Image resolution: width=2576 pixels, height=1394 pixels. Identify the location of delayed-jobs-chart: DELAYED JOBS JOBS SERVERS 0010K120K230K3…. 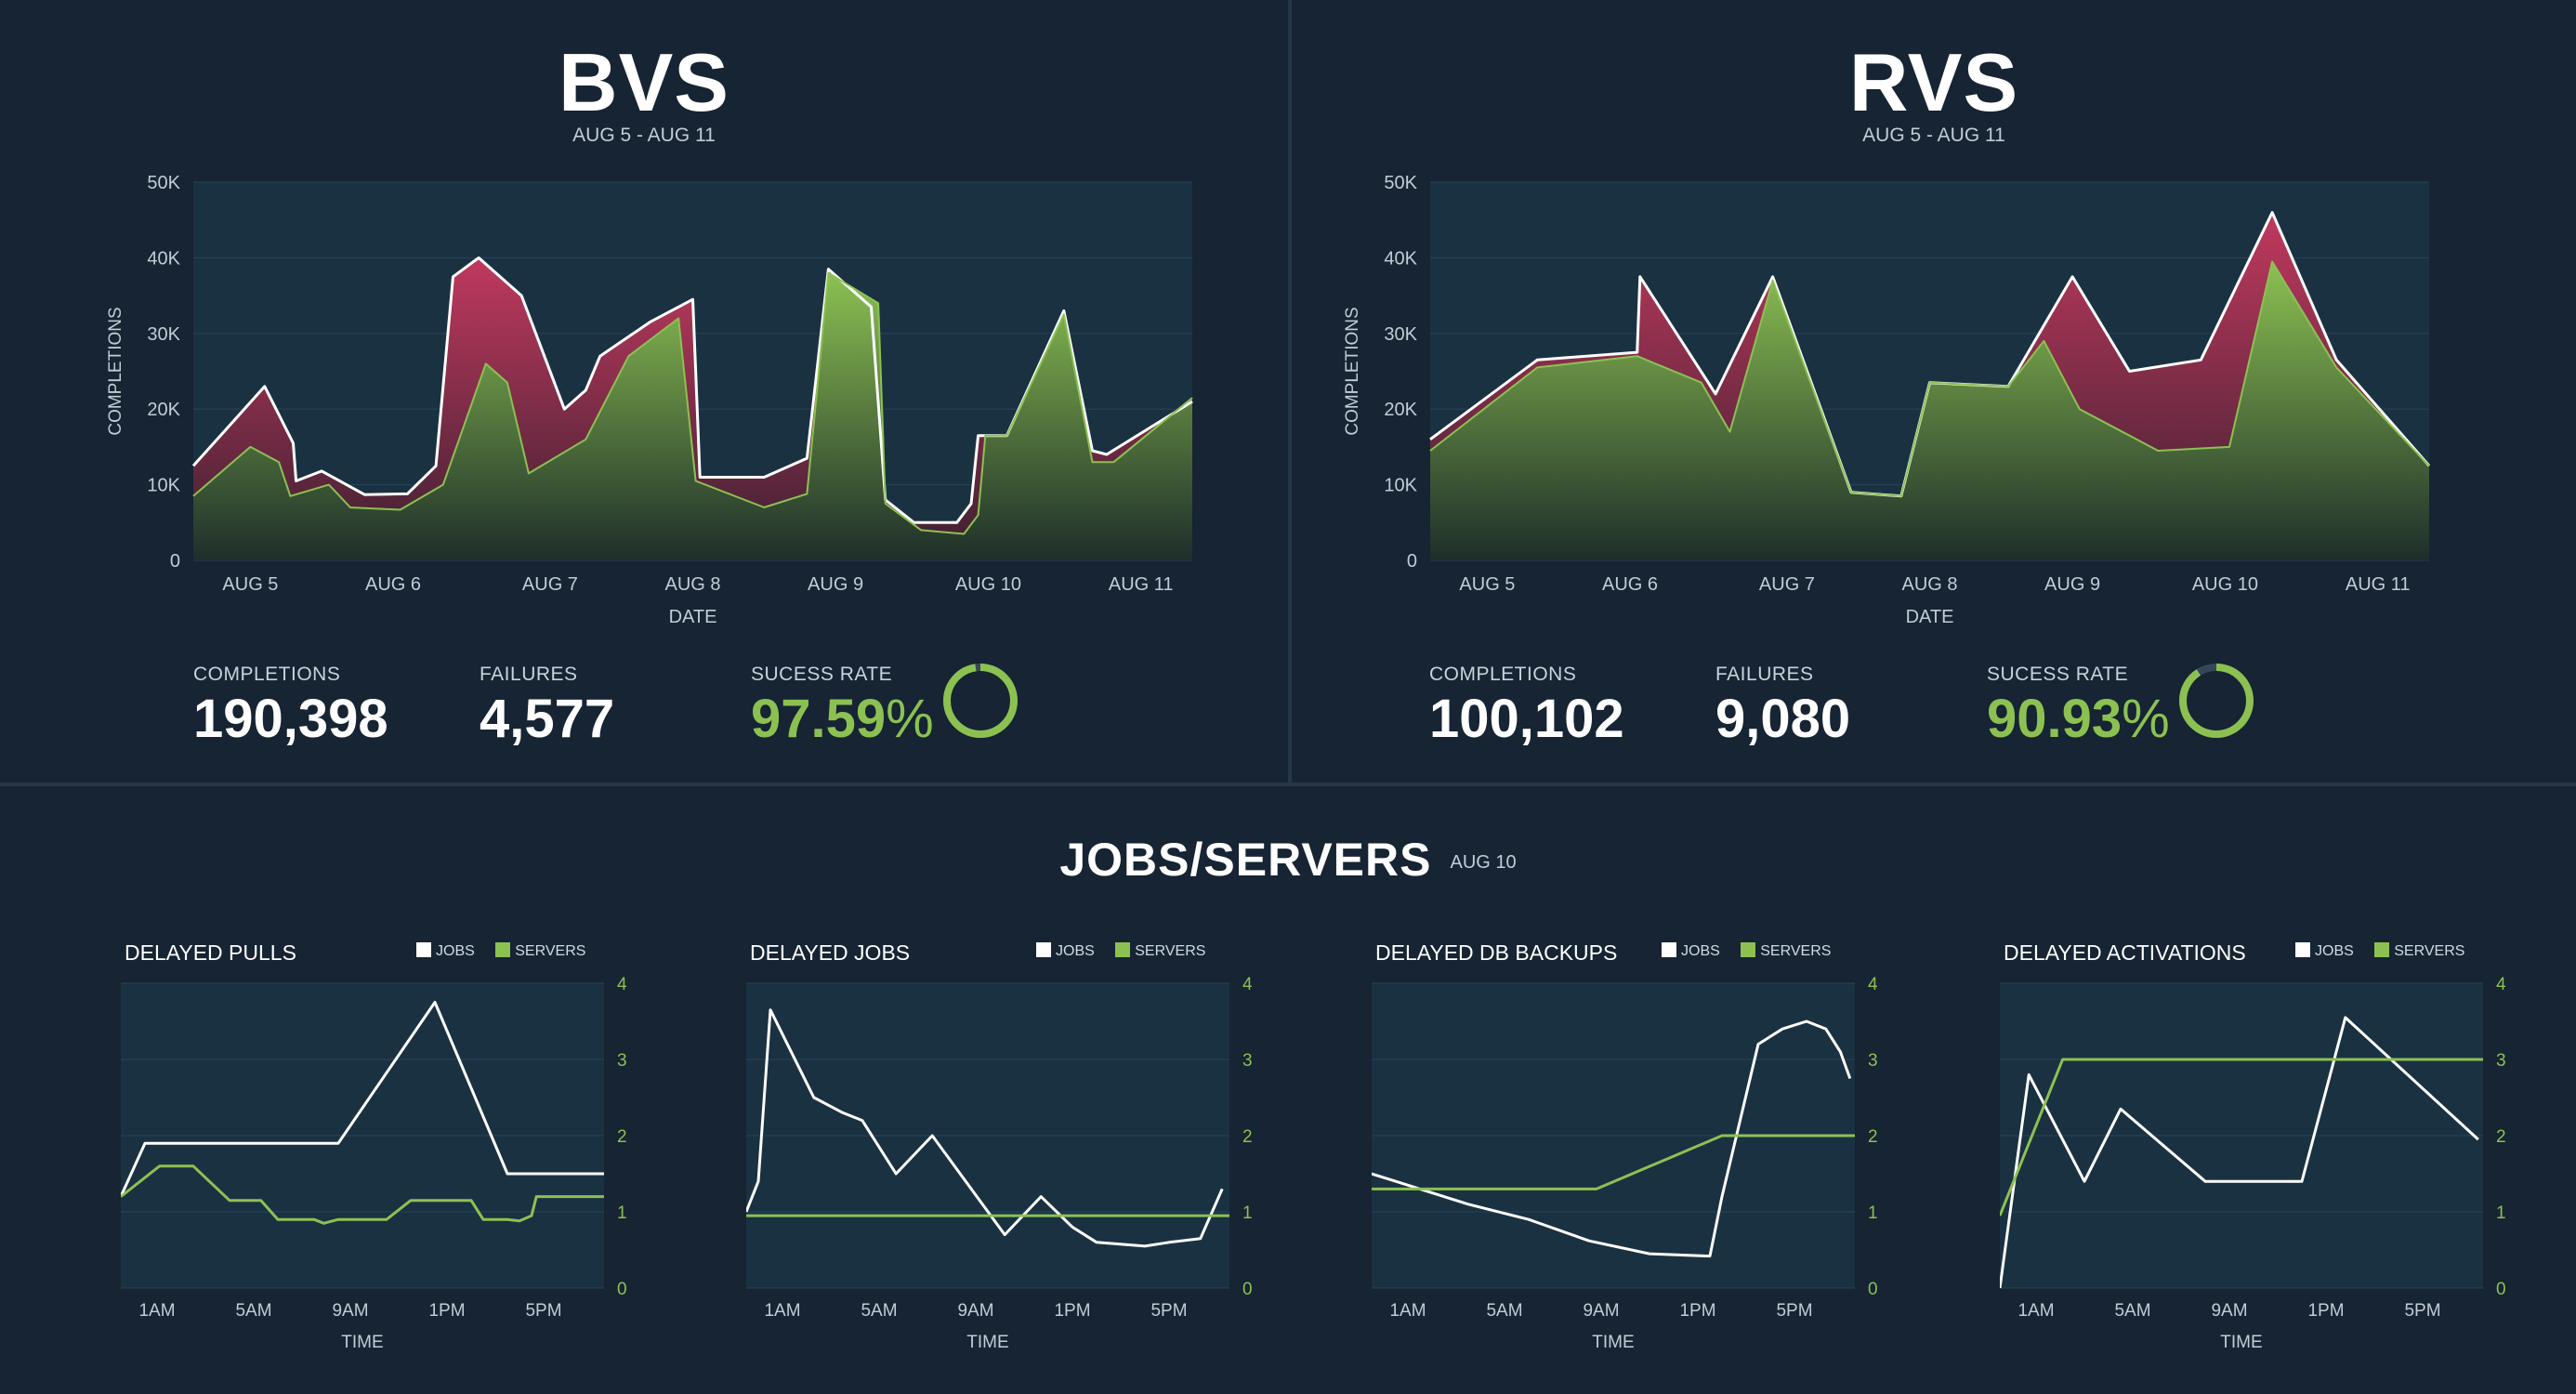
(1053, 1152).